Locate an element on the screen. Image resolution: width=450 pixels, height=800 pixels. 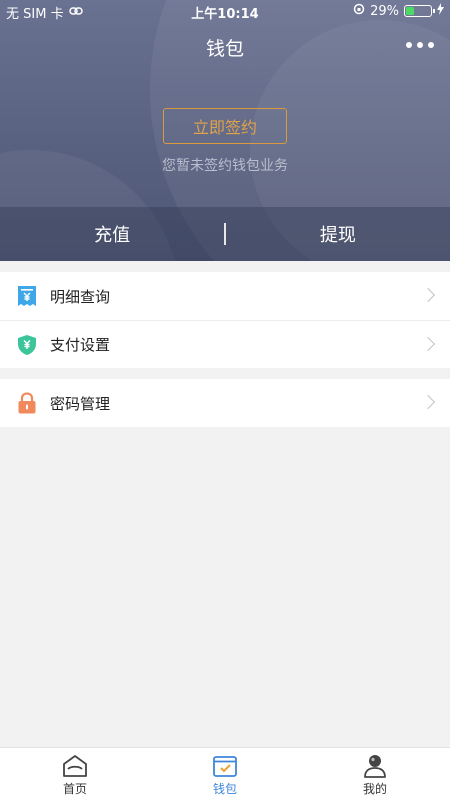
battery-percent: 29% is located at coordinates (384, 11).